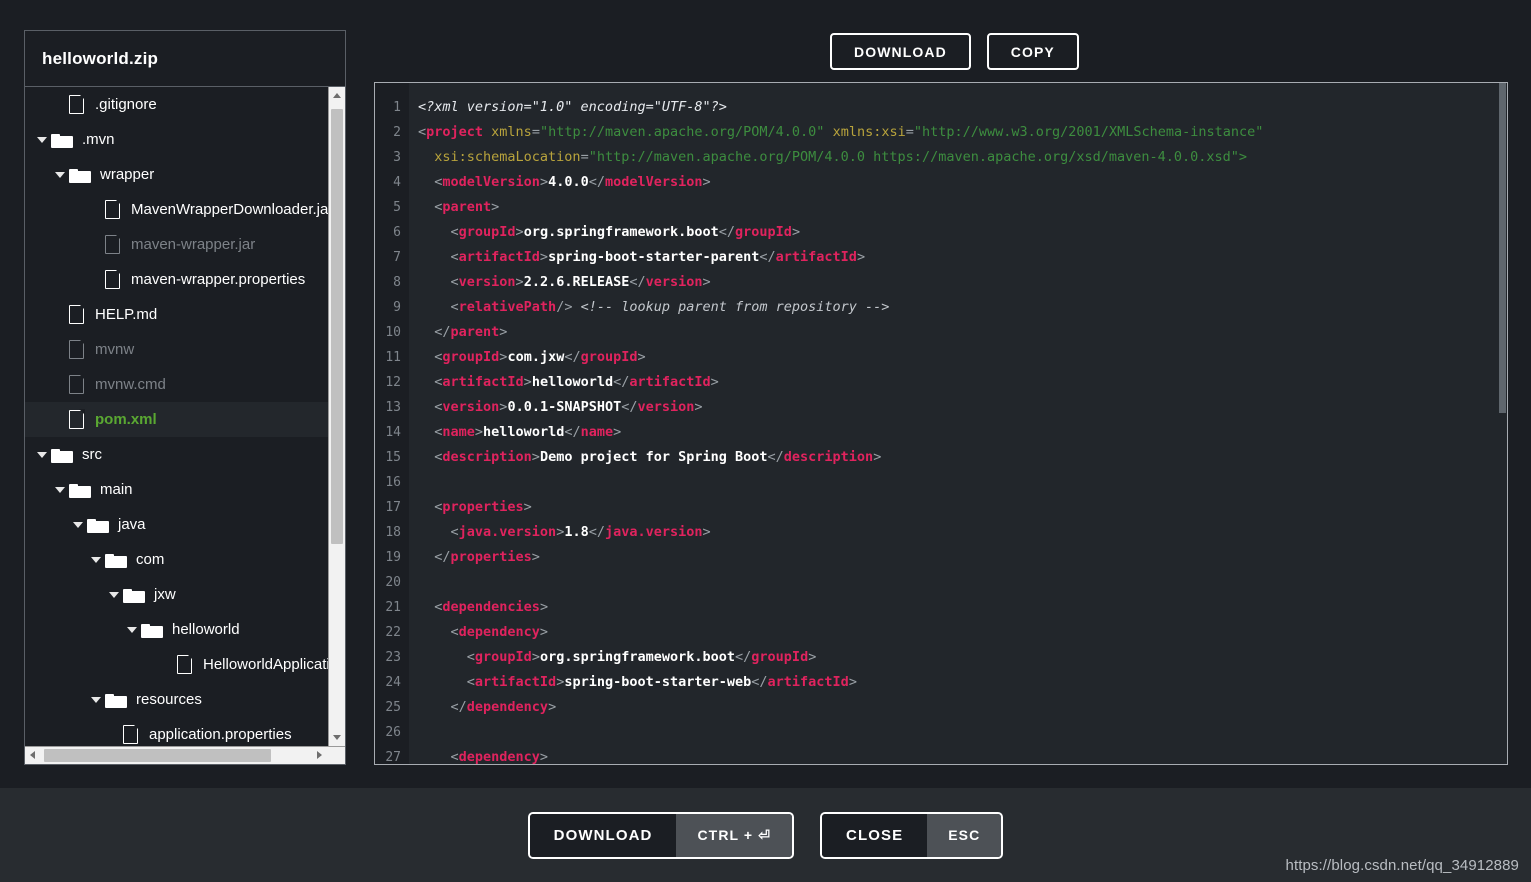 The height and width of the screenshot is (882, 1531). Describe the element at coordinates (962, 357) in the screenshot. I see `code-line: <groupId>com.jxw</groupId>` at that location.